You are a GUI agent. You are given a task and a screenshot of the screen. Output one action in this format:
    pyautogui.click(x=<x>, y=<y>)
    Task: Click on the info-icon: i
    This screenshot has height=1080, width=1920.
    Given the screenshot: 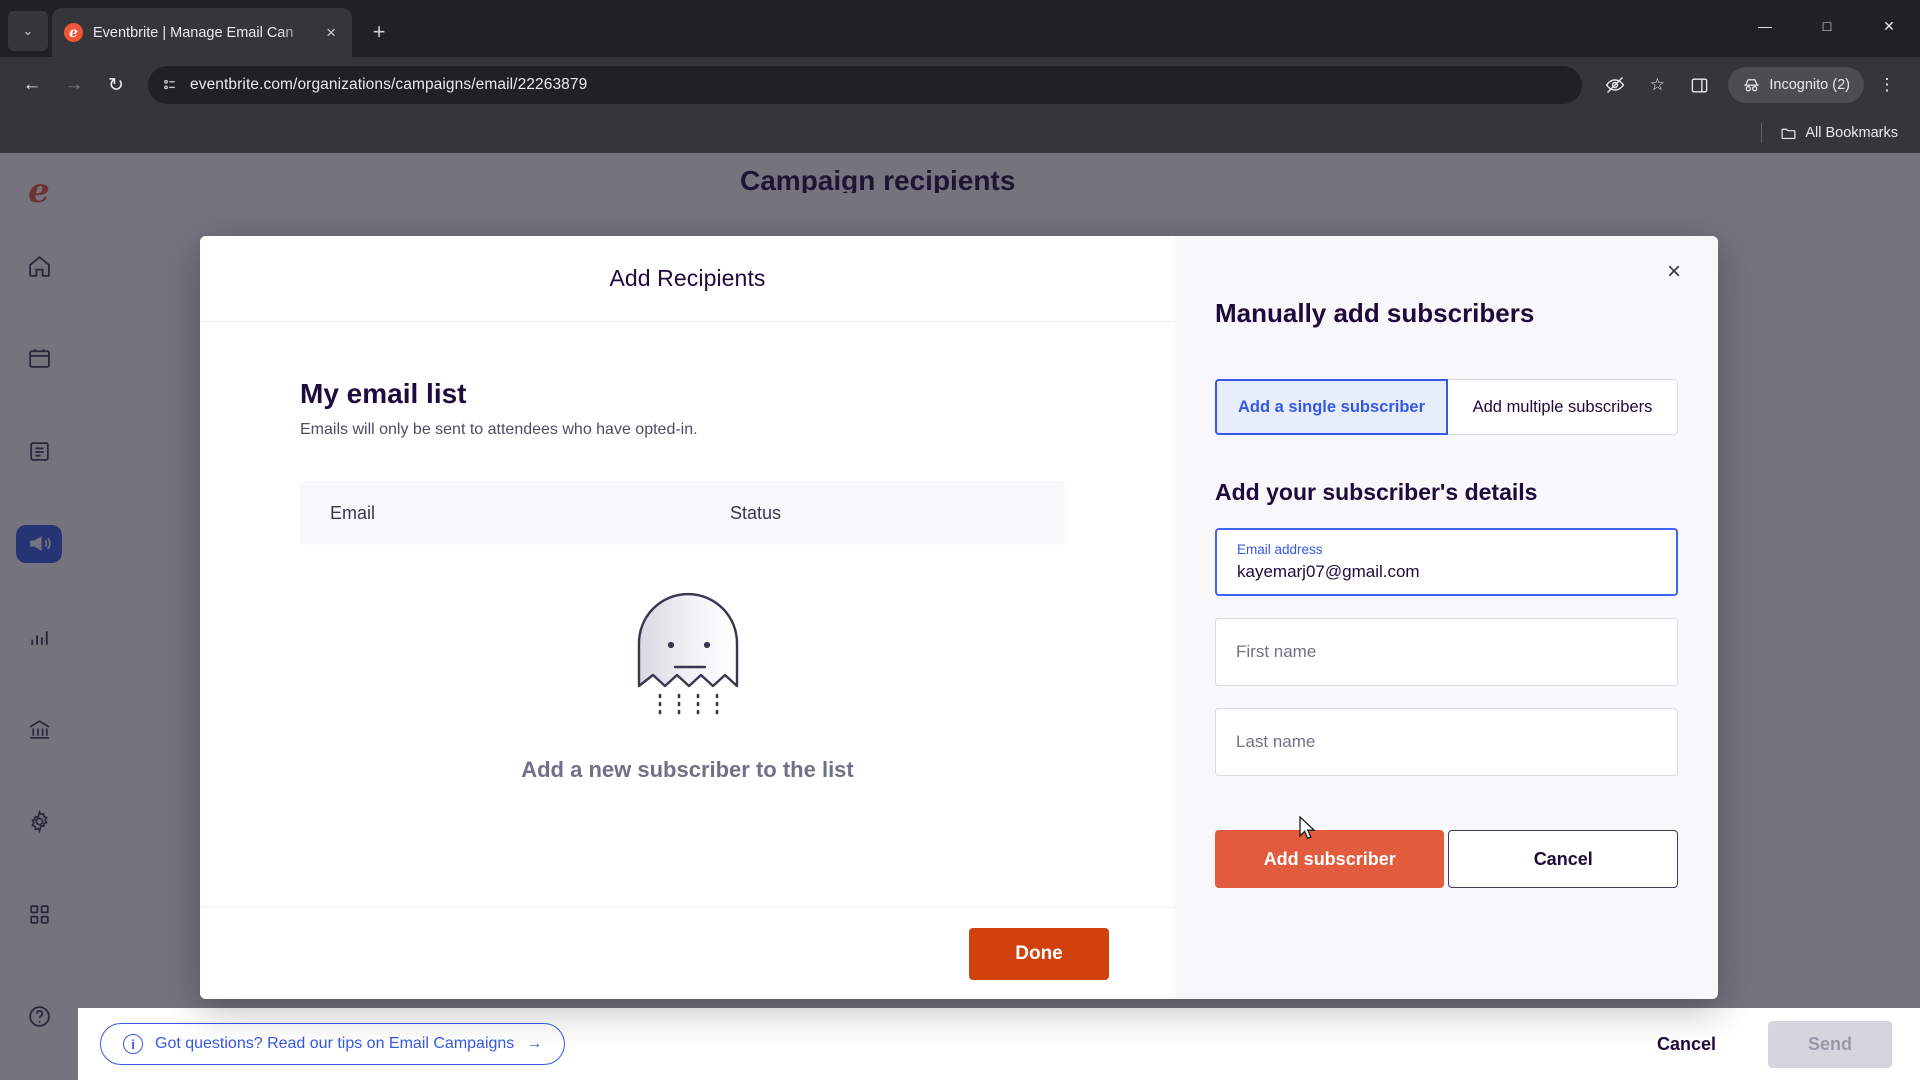 What is the action you would take?
    pyautogui.click(x=133, y=1044)
    